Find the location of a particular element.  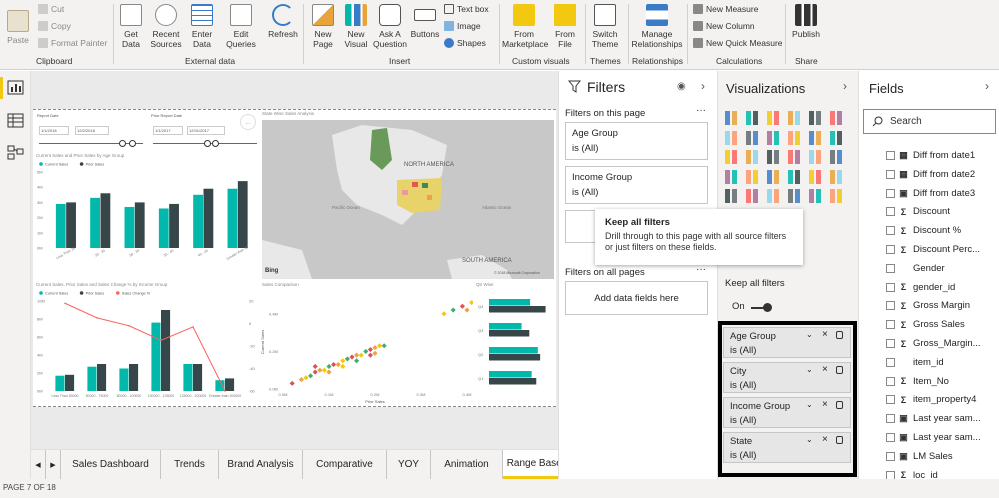

switch-theme-button: Switch Theme is located at coordinates (605, 25).